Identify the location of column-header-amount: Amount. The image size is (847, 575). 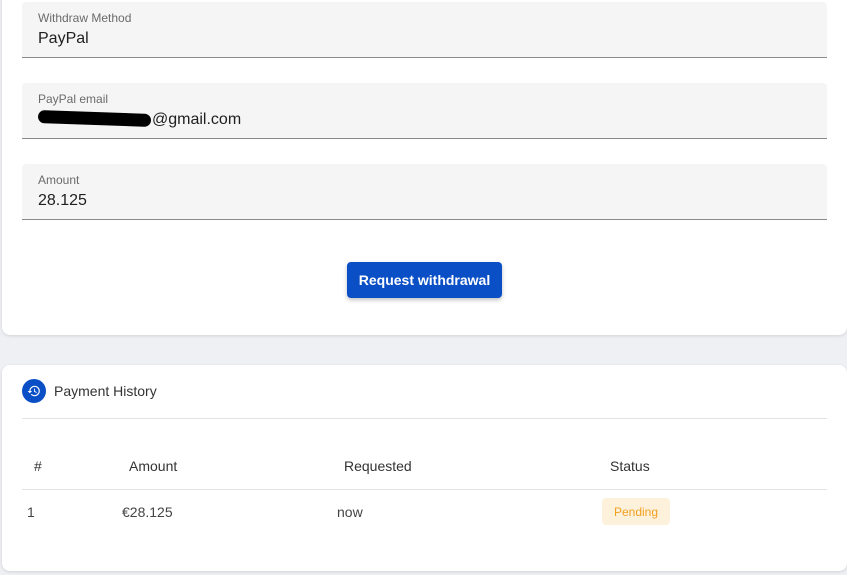
(153, 466).